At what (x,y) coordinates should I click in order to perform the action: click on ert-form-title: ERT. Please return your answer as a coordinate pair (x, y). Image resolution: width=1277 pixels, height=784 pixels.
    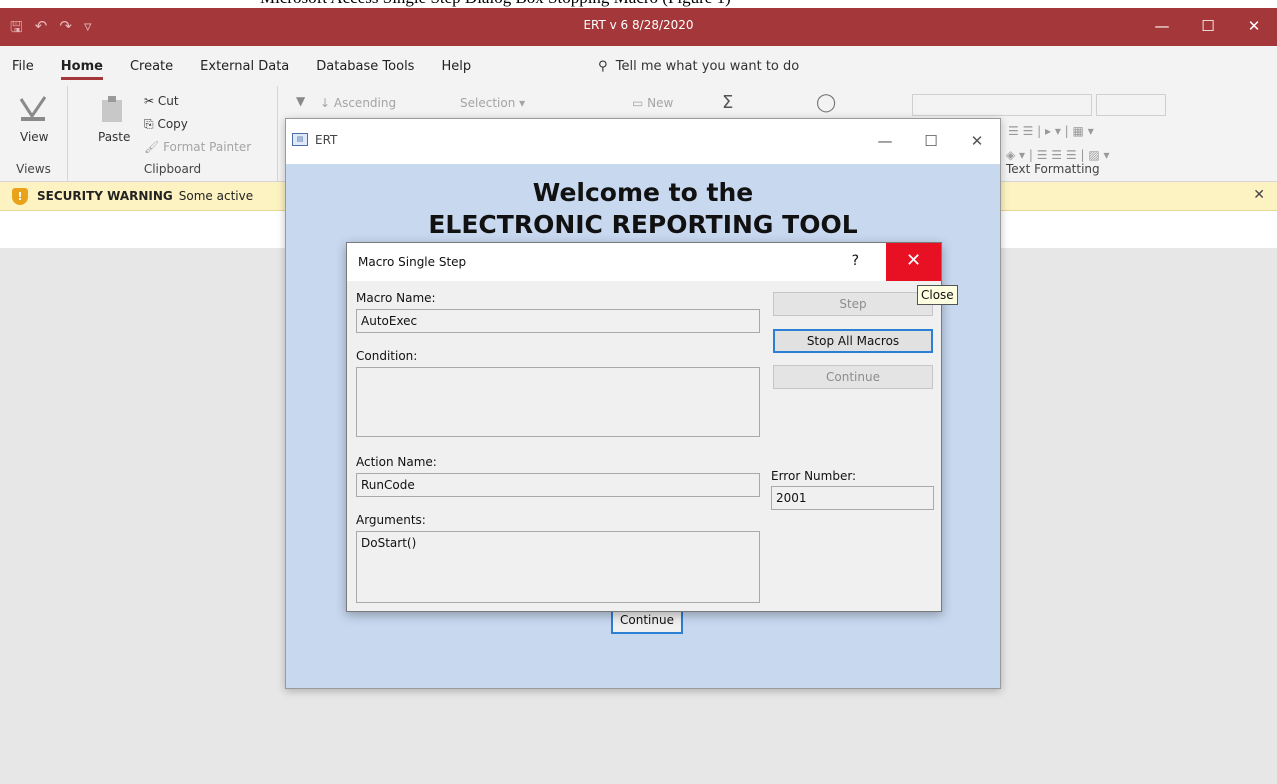
    Looking at the image, I should click on (326, 140).